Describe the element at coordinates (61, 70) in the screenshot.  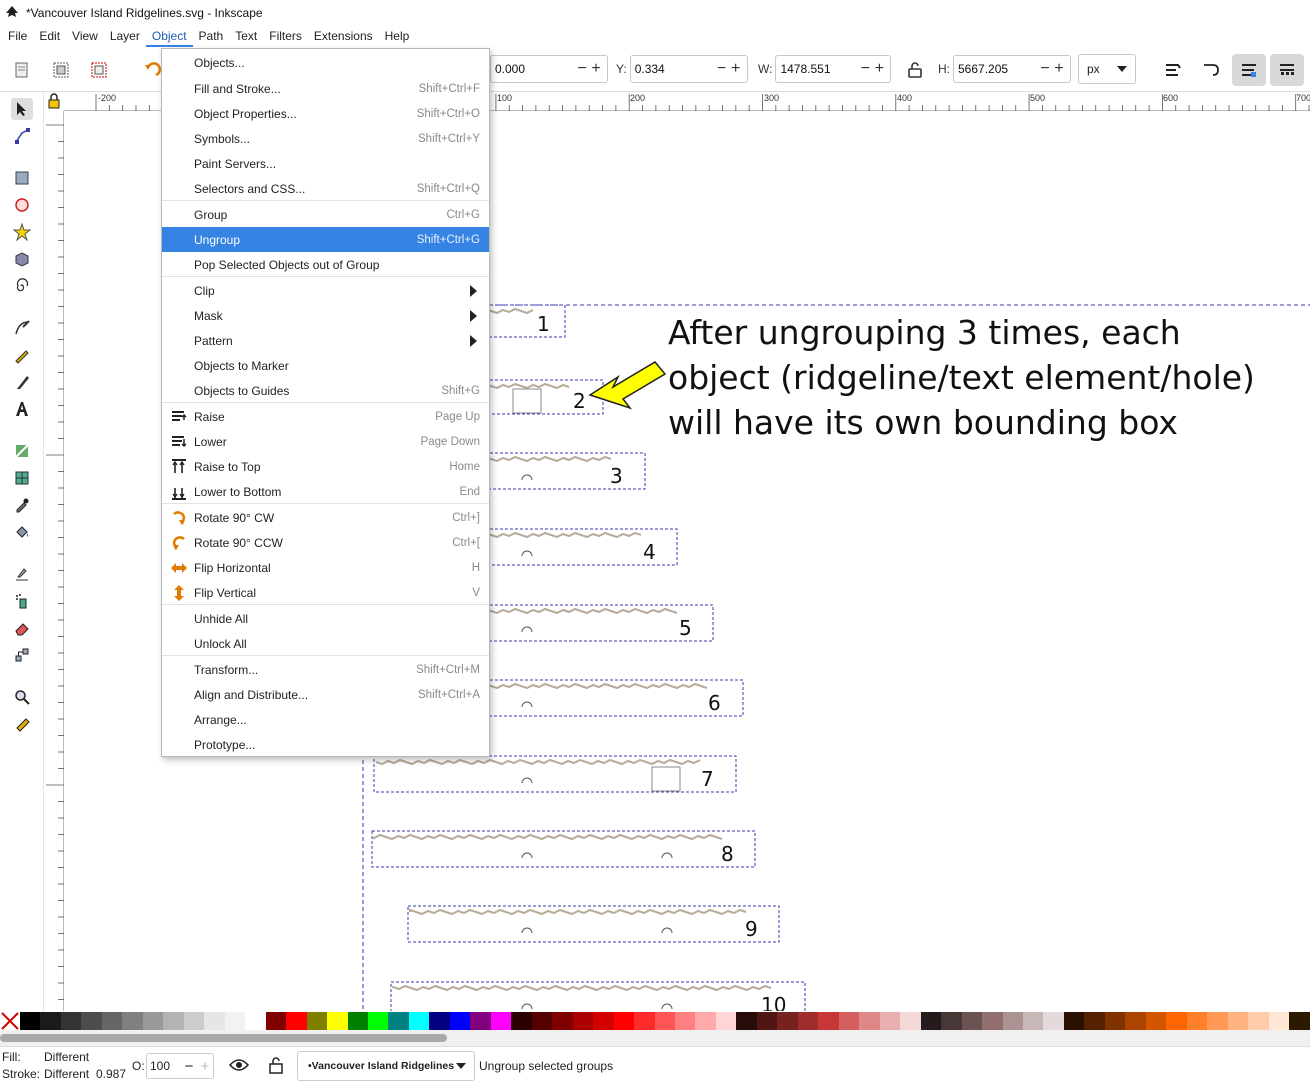
I see `select-all-layers-icon` at that location.